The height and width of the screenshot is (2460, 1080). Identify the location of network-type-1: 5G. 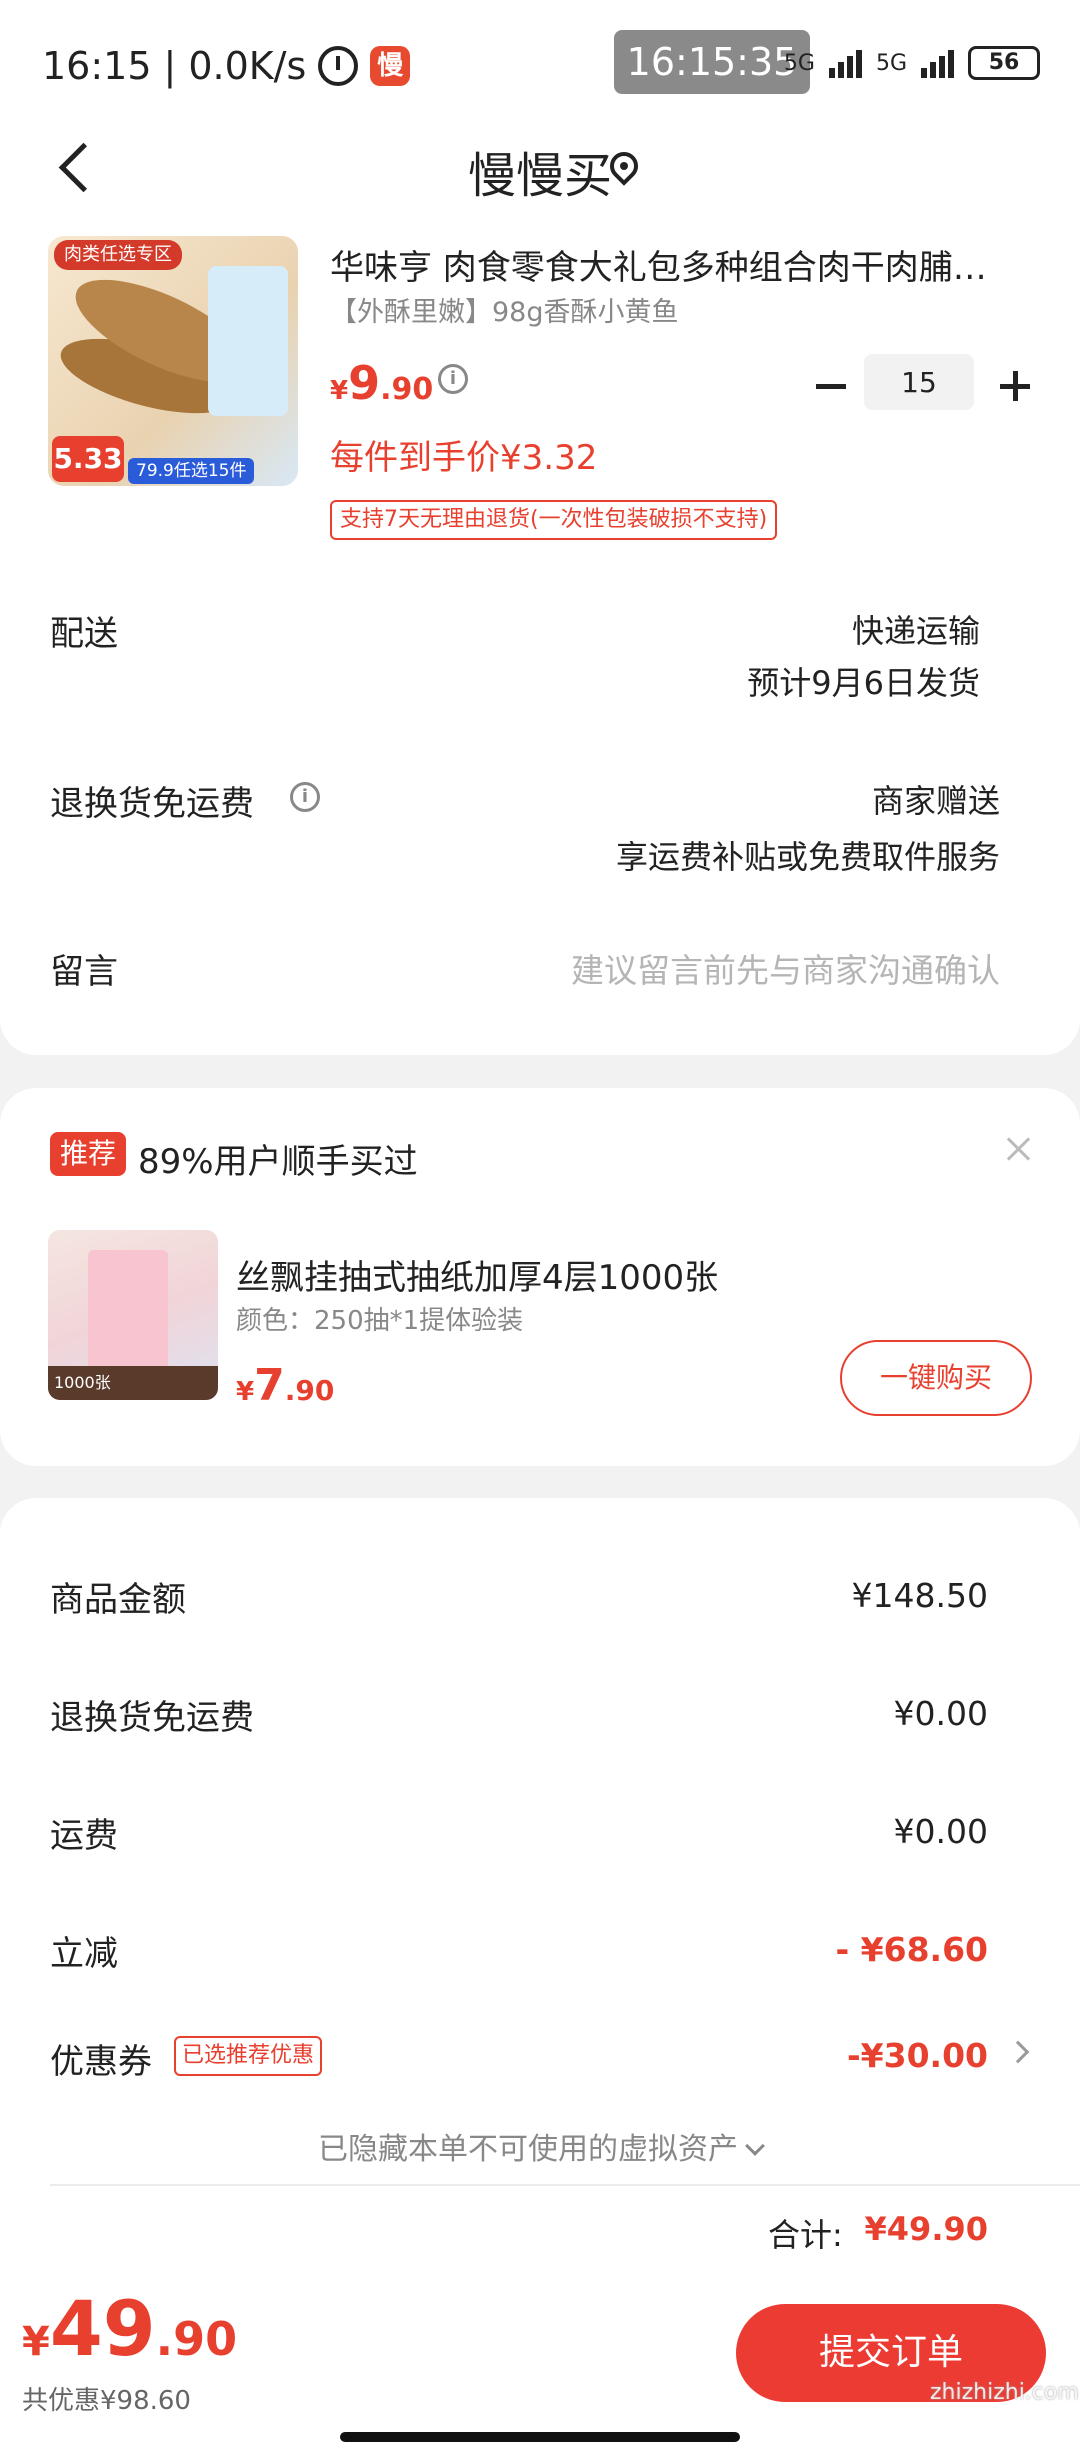
(799, 63).